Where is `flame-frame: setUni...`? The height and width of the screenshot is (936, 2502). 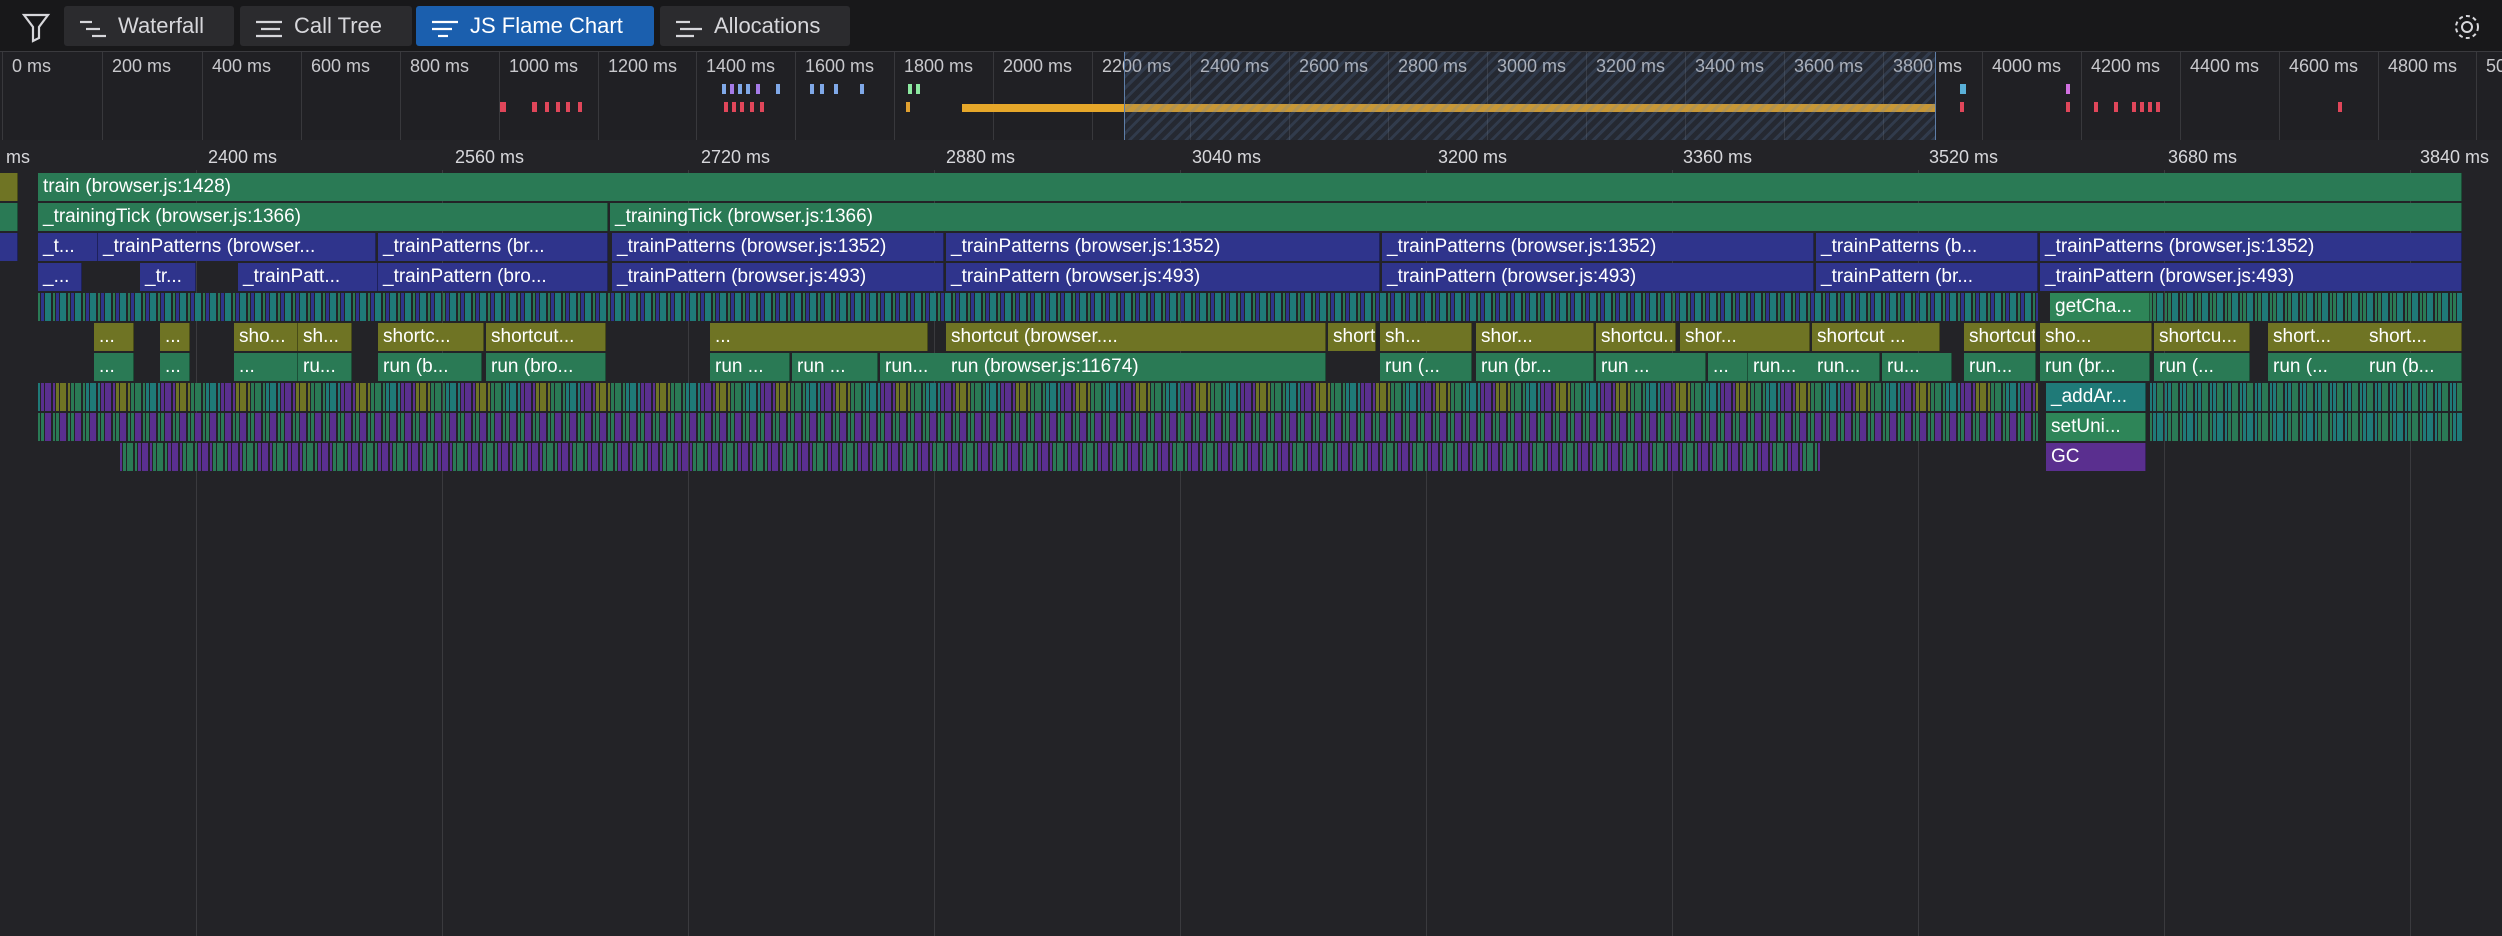
flame-frame: setUni... is located at coordinates (2096, 427).